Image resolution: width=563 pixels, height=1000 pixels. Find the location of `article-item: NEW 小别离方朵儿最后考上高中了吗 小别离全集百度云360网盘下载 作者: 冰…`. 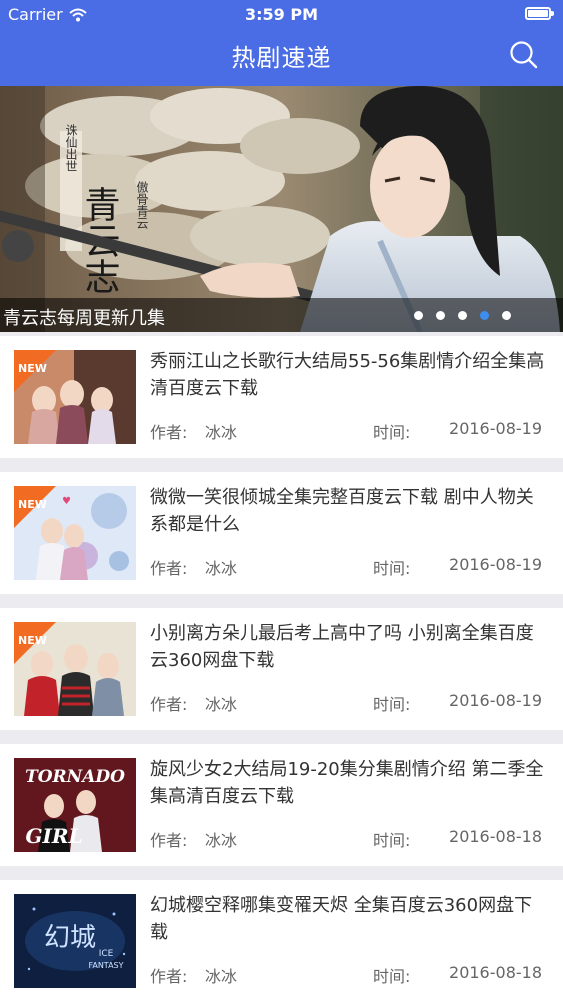

article-item: NEW 小别离方朵儿最后考上高中了吗 小别离全集百度云360网盘下载 作者: 冰… is located at coordinates (281, 669).